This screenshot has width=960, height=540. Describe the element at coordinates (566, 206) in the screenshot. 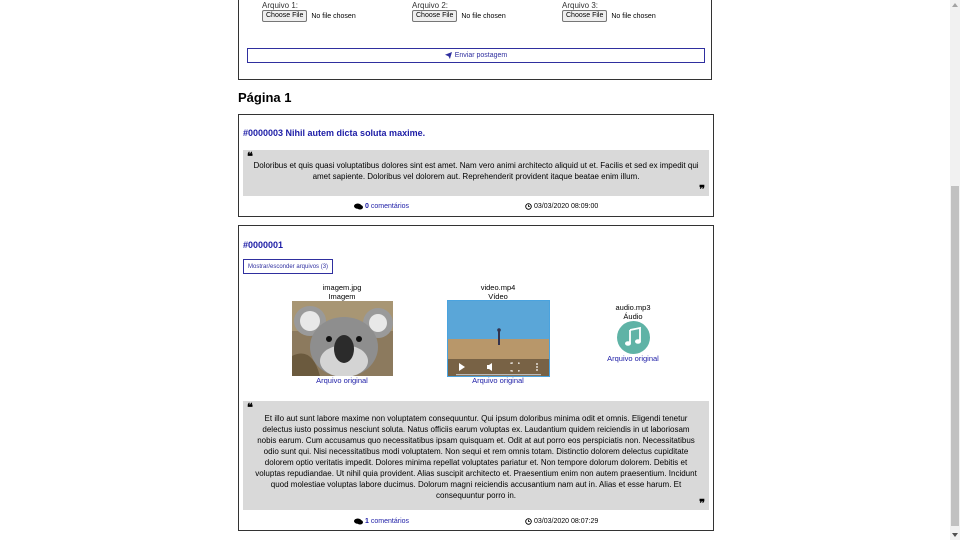

I see `timestamp-text: 03/03/2020 08:09:00` at that location.